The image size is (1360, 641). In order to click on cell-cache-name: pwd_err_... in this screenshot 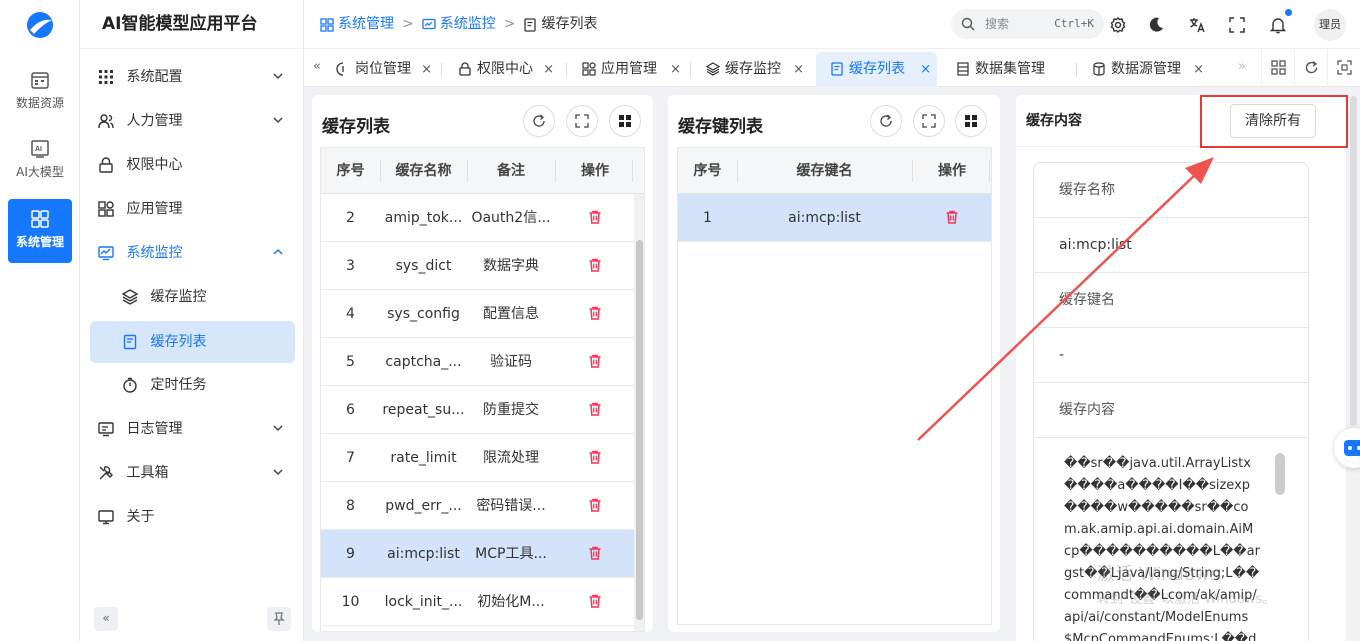, I will do `click(423, 506)`.